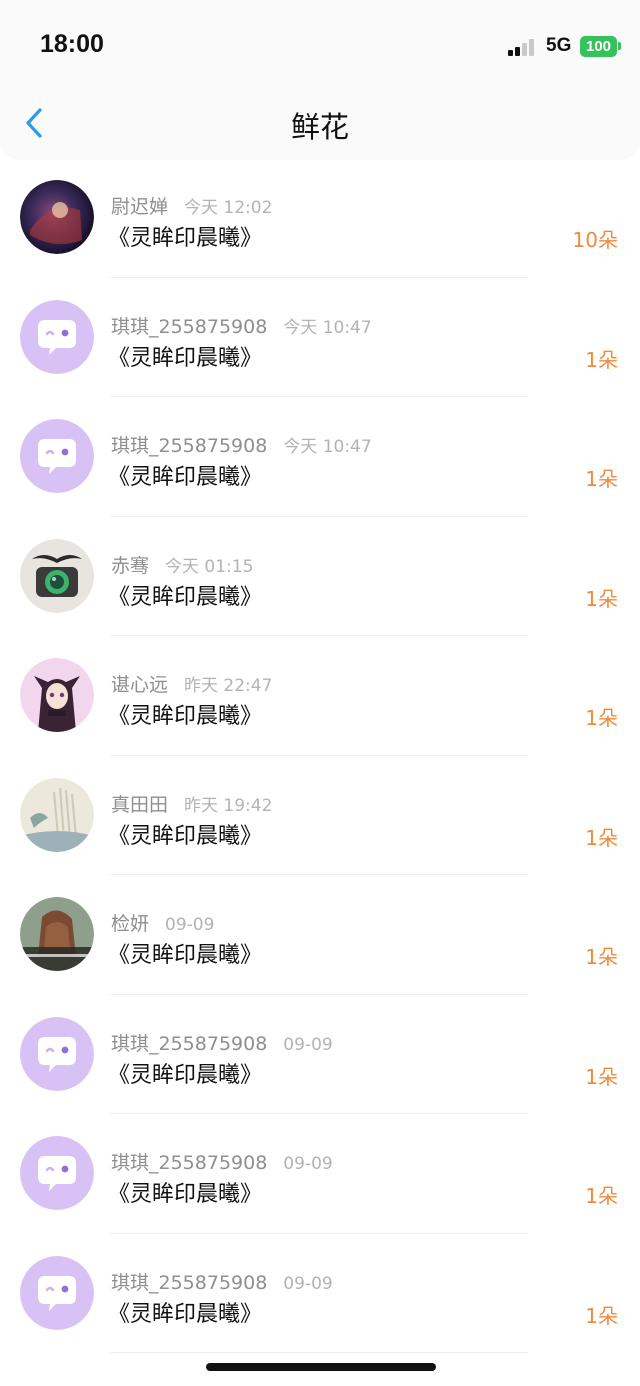 The image size is (640, 1386). Describe the element at coordinates (320, 576) in the screenshot. I see `list-item: 赤骞 今天 01:15 《灵眸印晨曦》 1朵` at that location.